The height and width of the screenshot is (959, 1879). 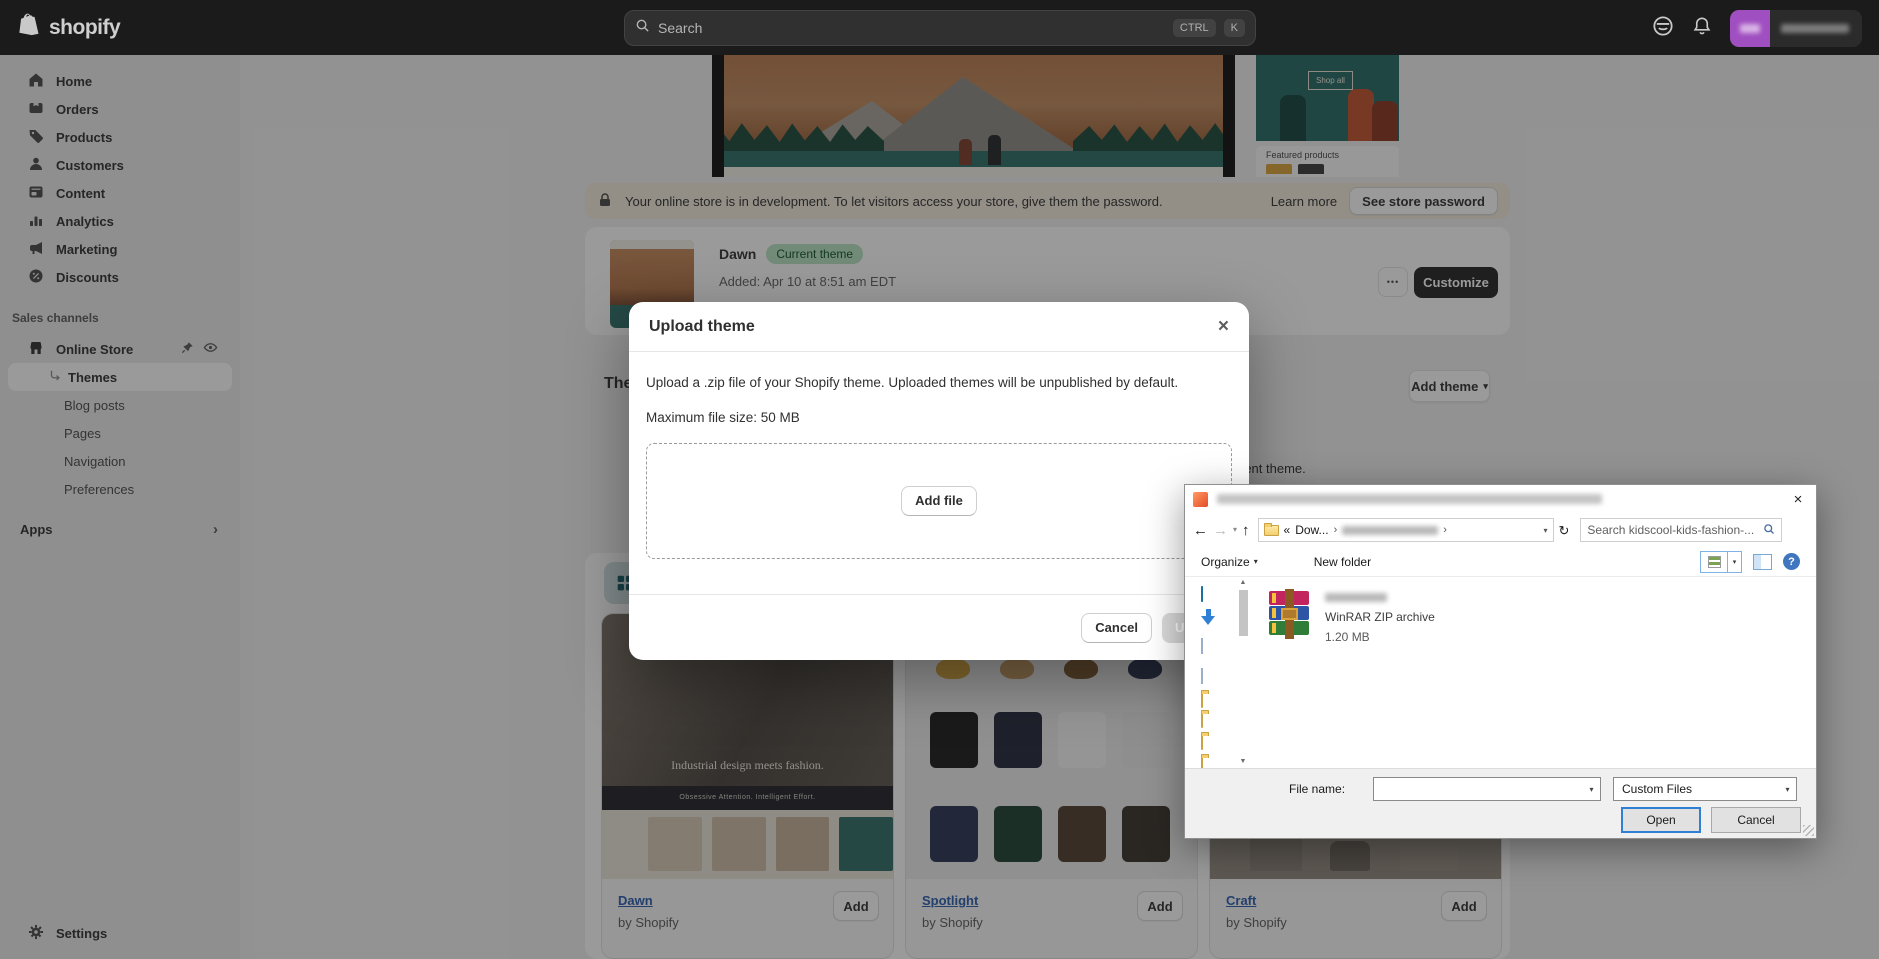 I want to click on breadcrumb-folder-redacted, so click(x=1390, y=530).